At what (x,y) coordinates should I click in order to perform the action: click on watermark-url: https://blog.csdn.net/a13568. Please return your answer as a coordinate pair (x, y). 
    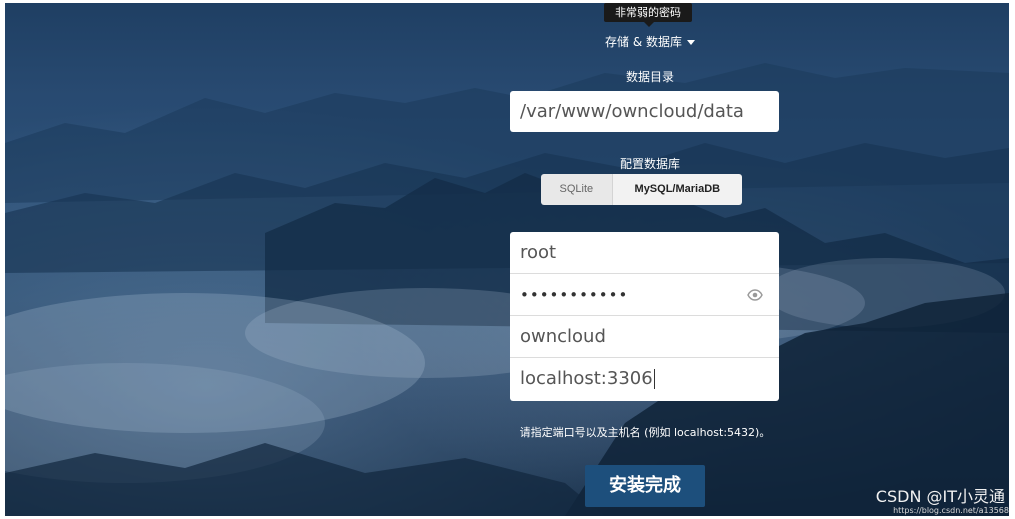
    Looking at the image, I should click on (951, 510).